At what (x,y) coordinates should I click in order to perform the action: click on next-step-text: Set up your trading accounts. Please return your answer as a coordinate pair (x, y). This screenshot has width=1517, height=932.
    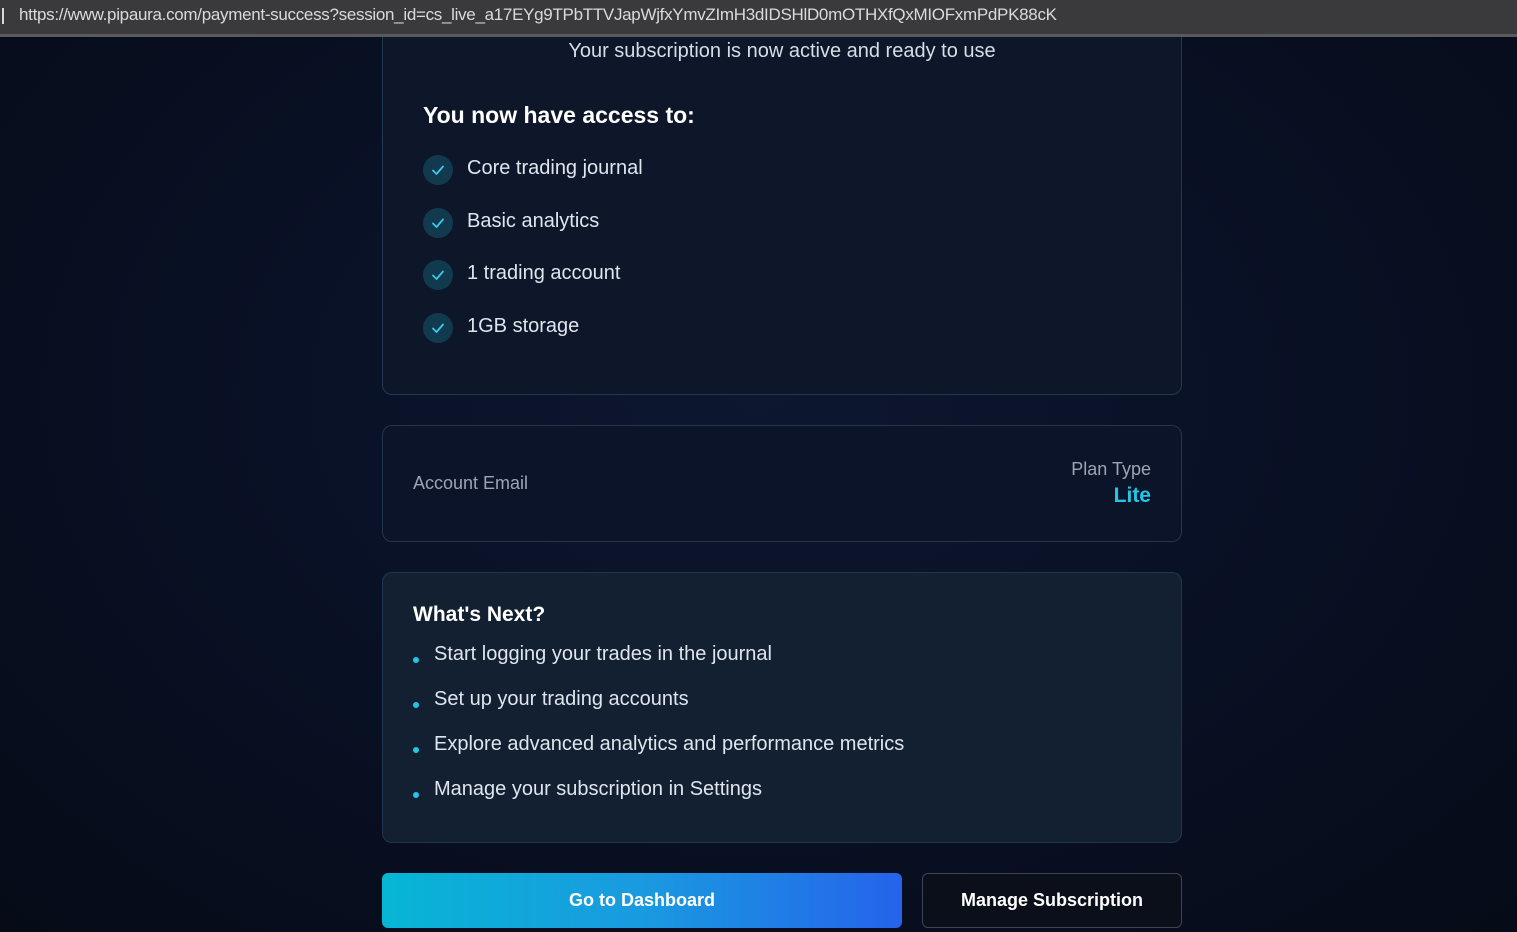
    Looking at the image, I should click on (561, 699).